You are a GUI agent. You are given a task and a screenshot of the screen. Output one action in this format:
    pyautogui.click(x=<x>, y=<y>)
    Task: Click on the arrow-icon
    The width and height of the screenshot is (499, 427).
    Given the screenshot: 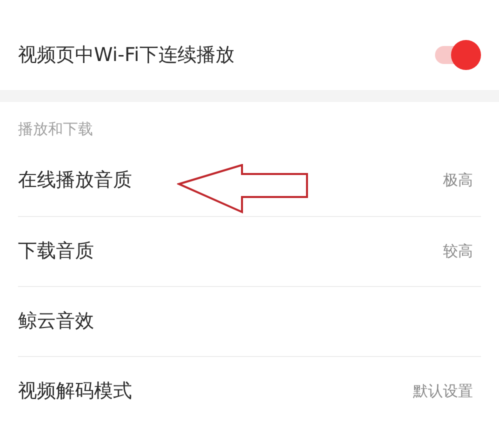 What is the action you would take?
    pyautogui.click(x=243, y=189)
    